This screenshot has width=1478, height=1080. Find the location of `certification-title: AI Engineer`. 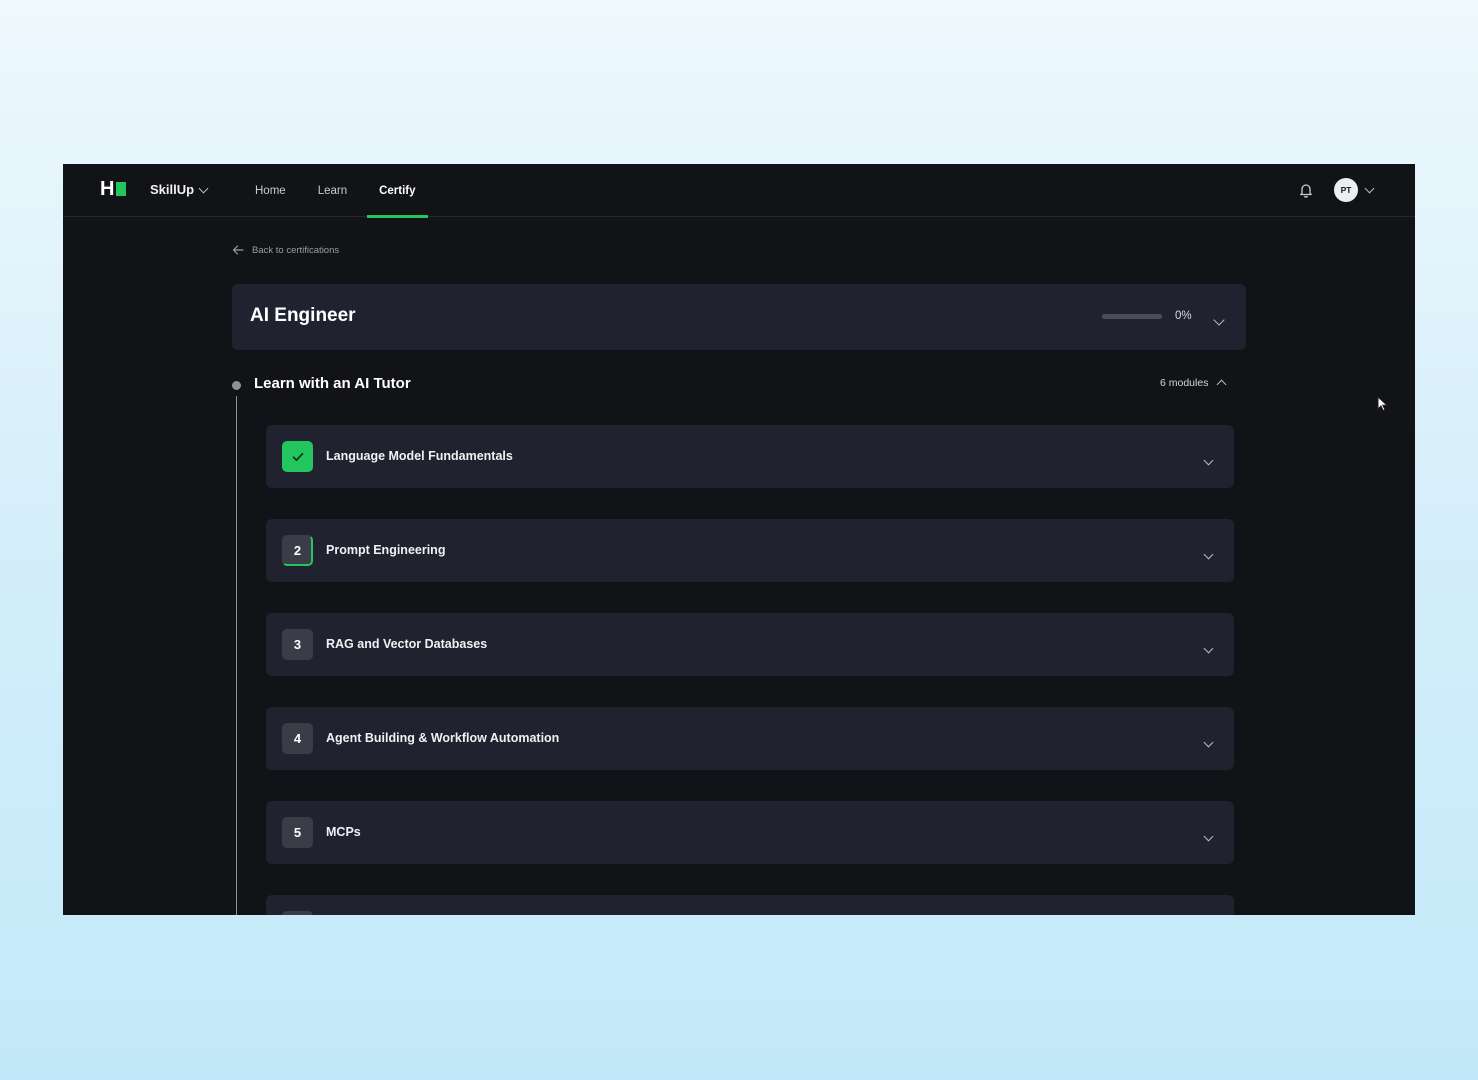

certification-title: AI Engineer is located at coordinates (303, 315).